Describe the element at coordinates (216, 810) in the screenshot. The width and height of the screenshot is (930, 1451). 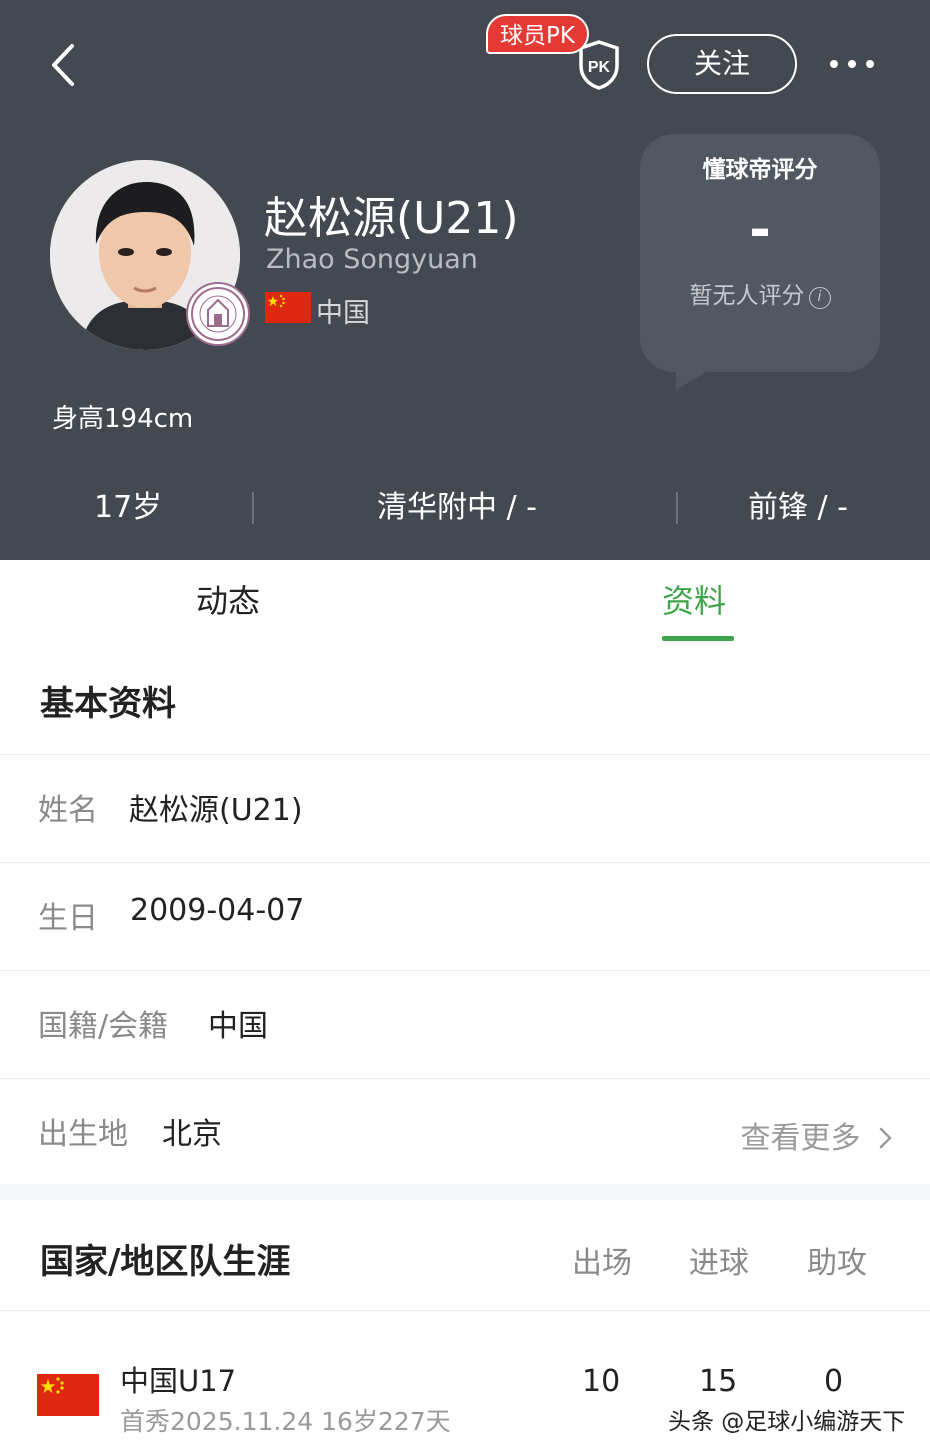
I see `info-value: 赵松源(U21)` at that location.